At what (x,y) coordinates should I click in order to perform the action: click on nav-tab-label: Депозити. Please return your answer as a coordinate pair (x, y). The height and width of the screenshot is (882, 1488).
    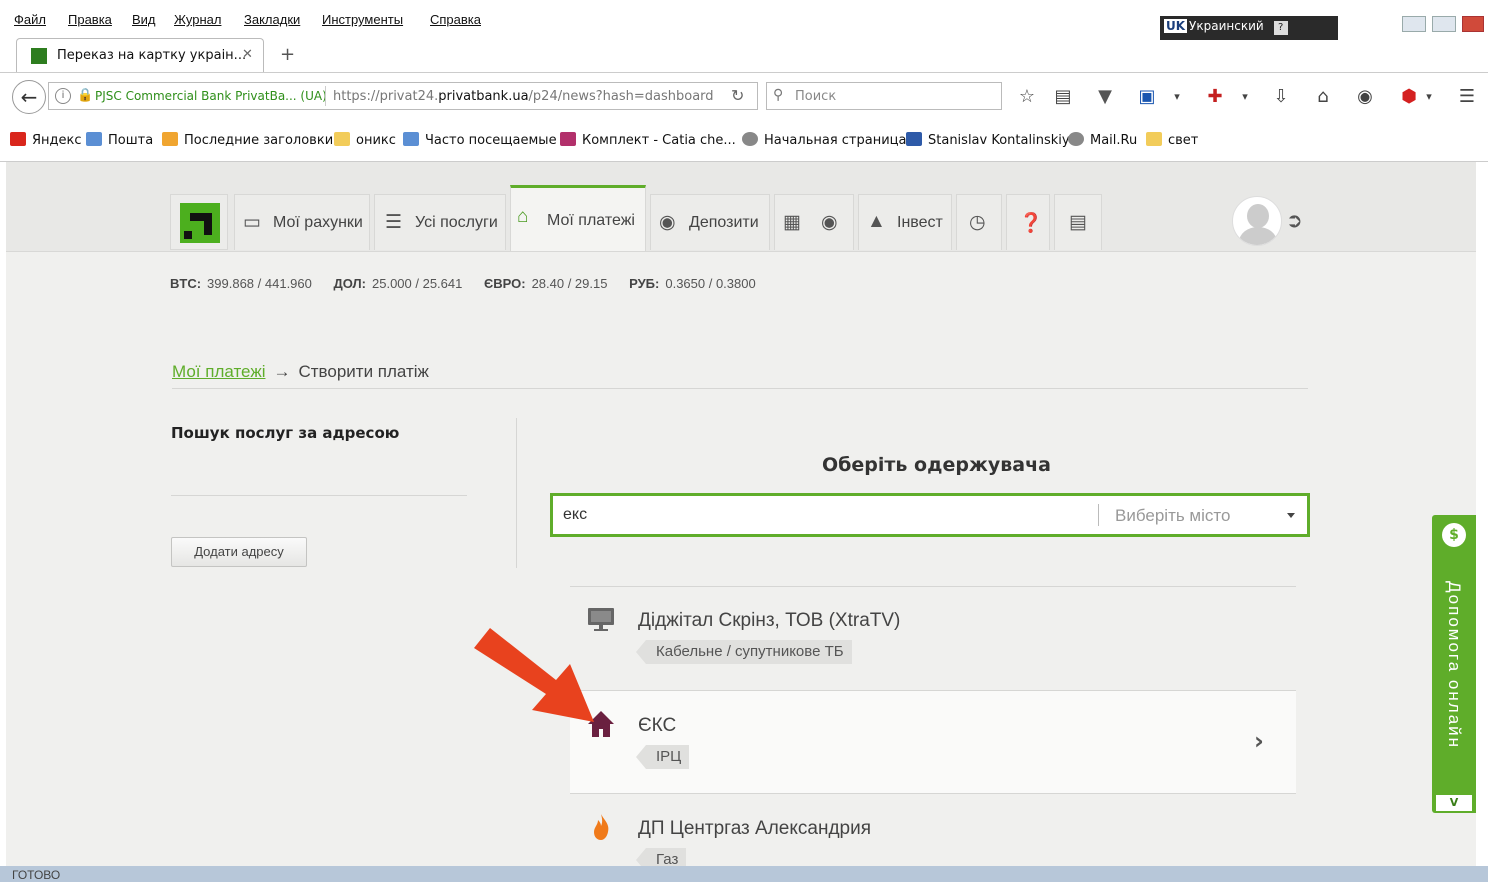
    Looking at the image, I should click on (724, 222).